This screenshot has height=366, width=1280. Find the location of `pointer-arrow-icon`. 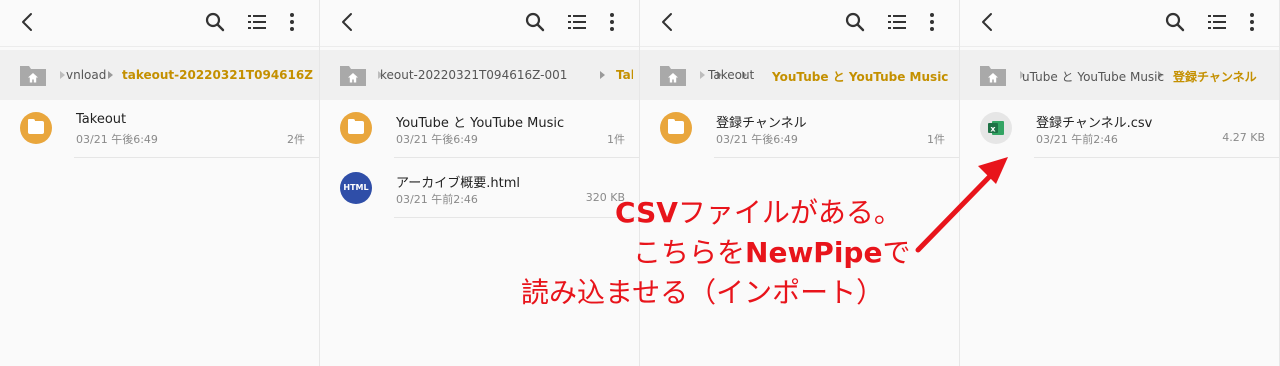

pointer-arrow-icon is located at coordinates (961, 205).